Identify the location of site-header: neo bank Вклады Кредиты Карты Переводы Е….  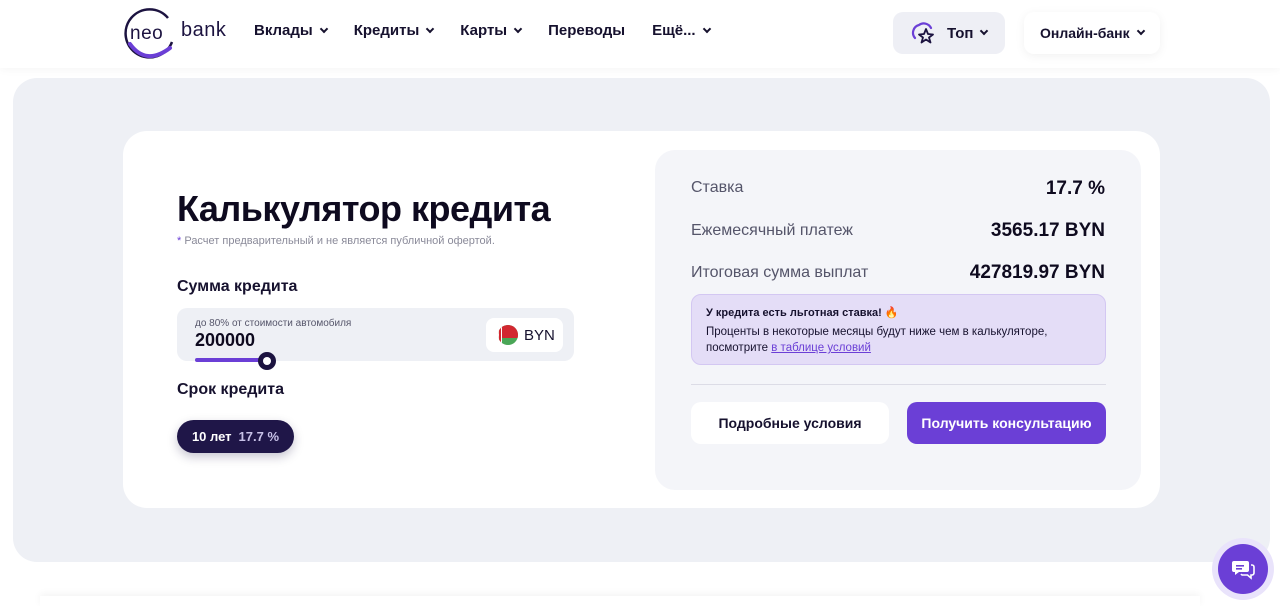
(640, 34).